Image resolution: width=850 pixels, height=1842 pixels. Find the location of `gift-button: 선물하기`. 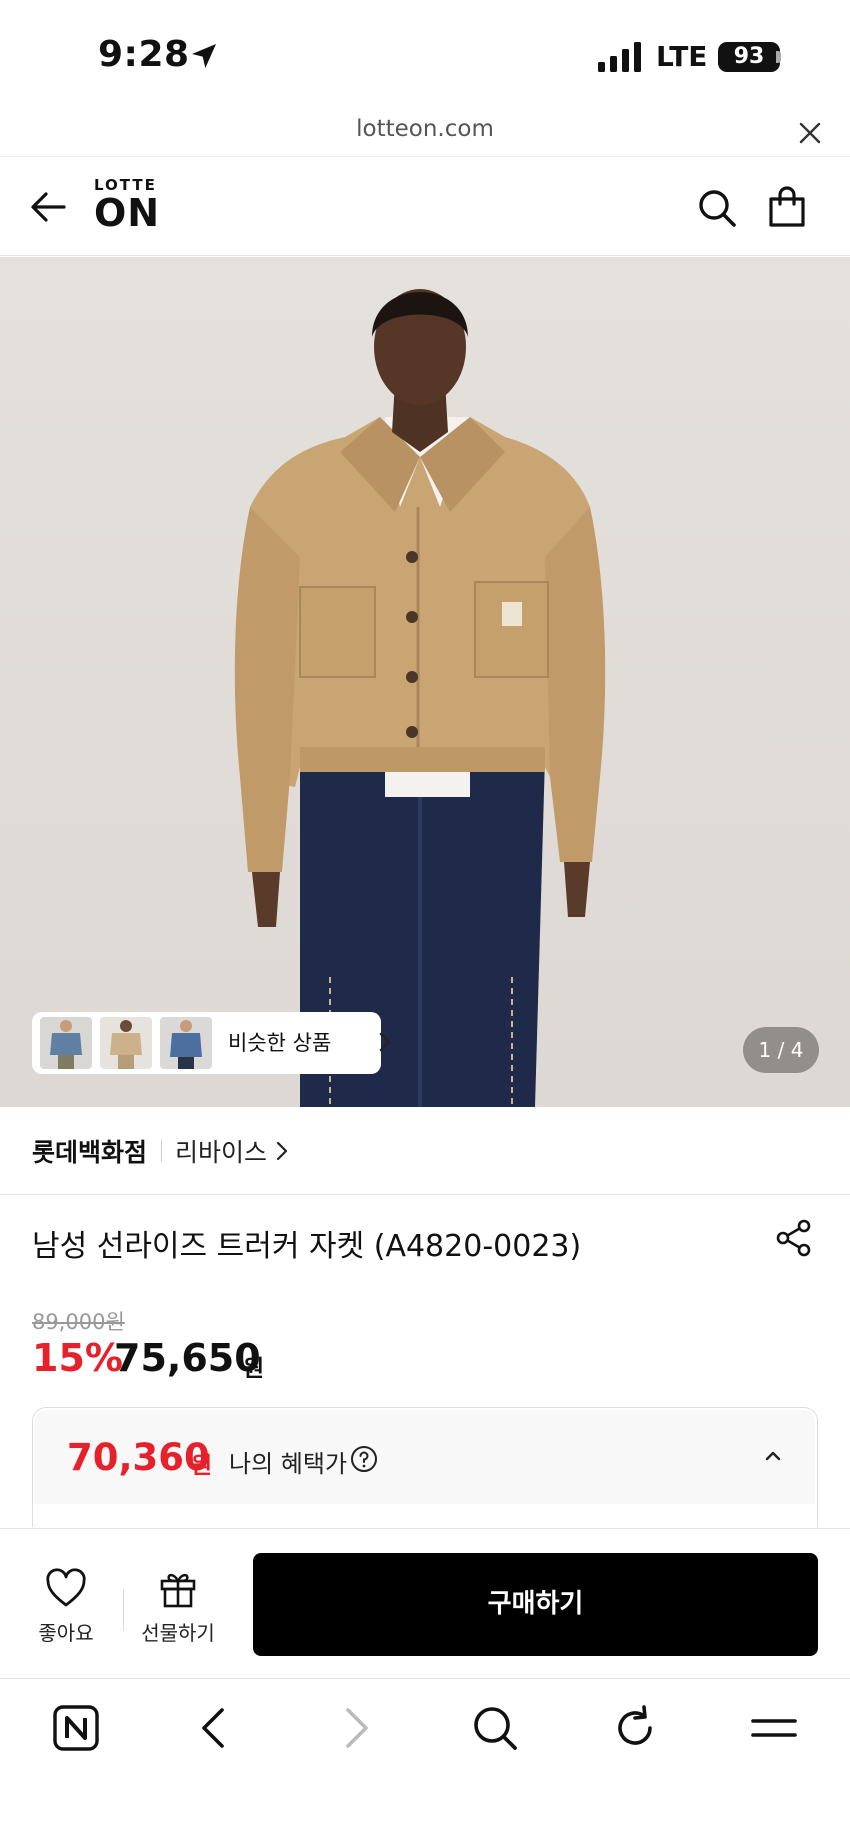

gift-button: 선물하기 is located at coordinates (178, 1607).